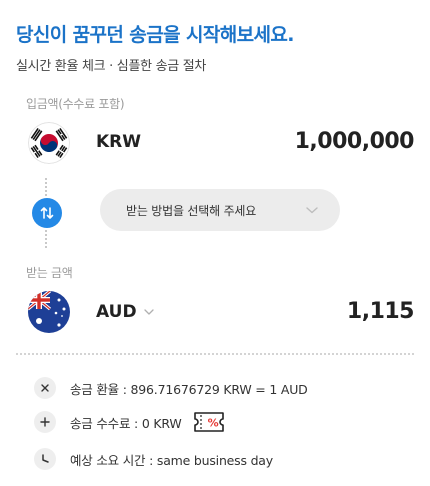  Describe the element at coordinates (49, 143) in the screenshot. I see `south-korea-flag-icon` at that location.